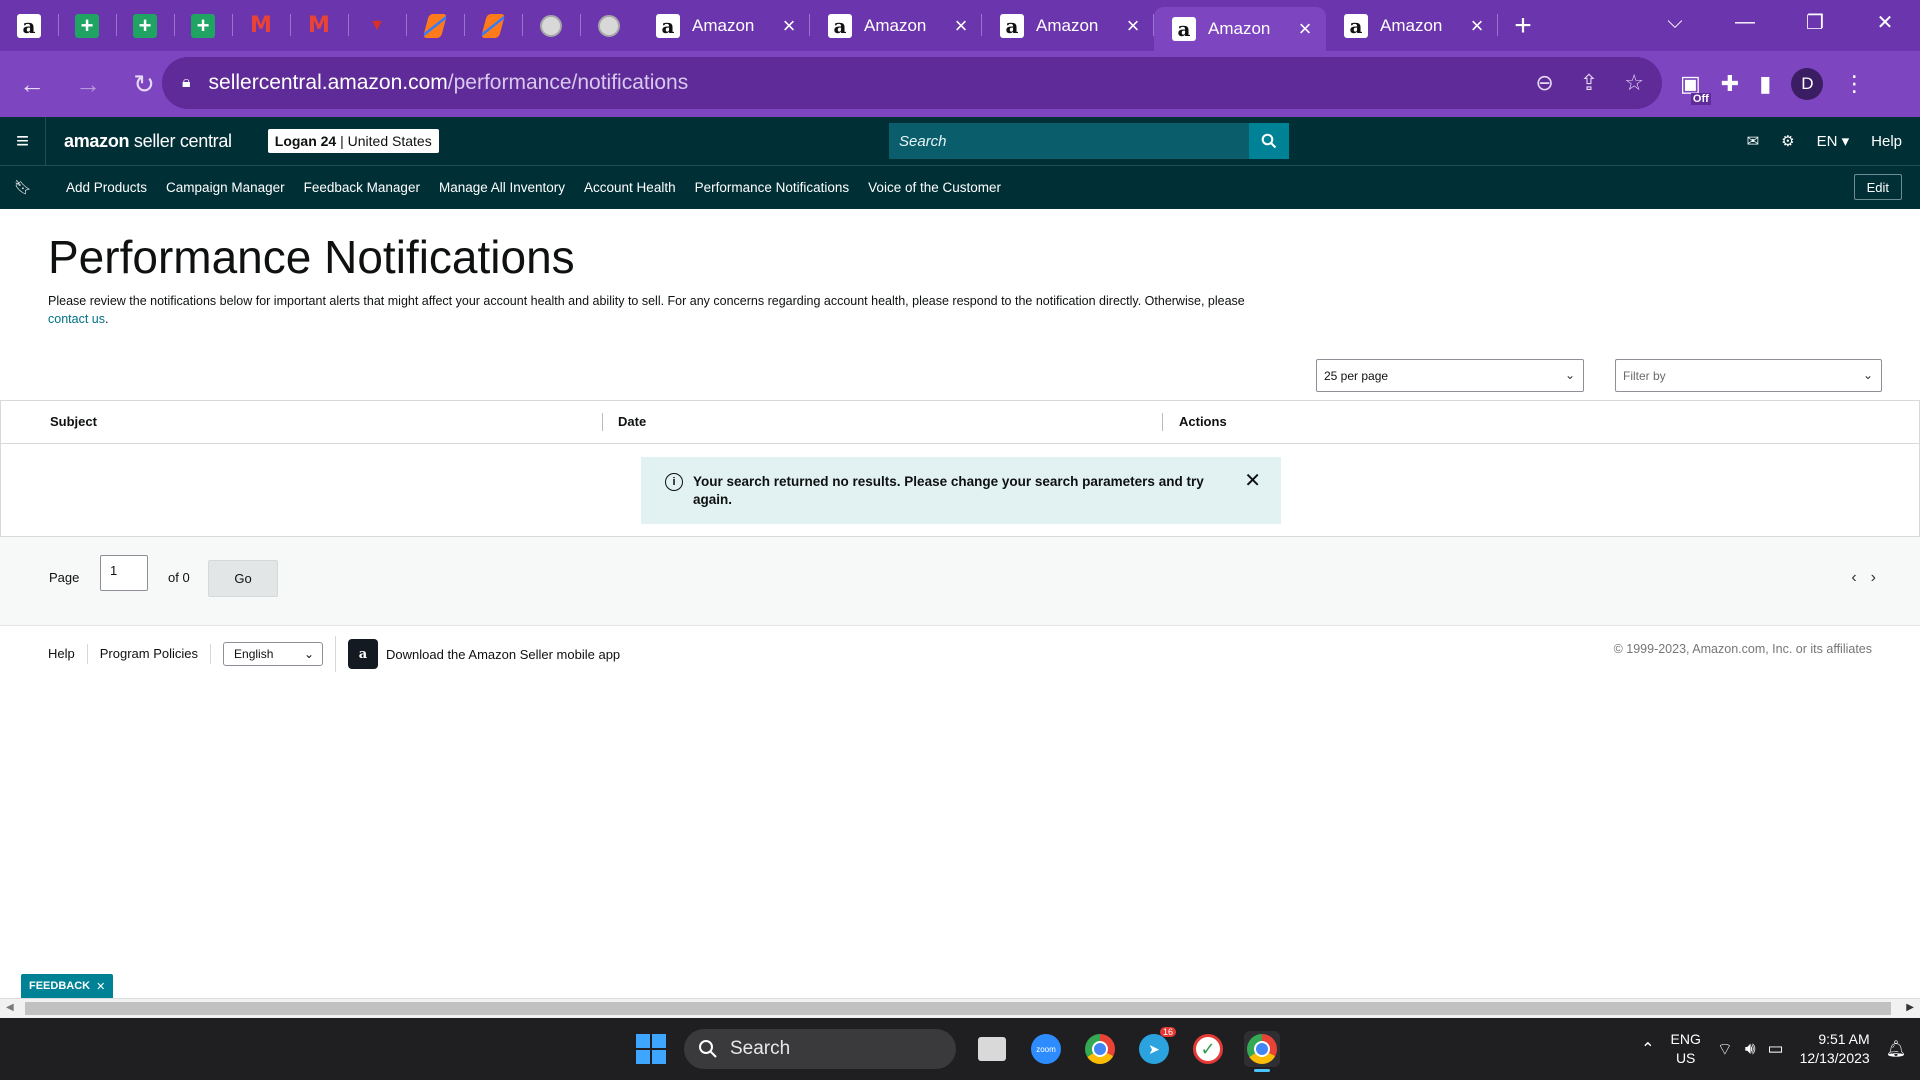 The height and width of the screenshot is (1080, 1920). I want to click on contact-us-link: contact us, so click(76, 319).